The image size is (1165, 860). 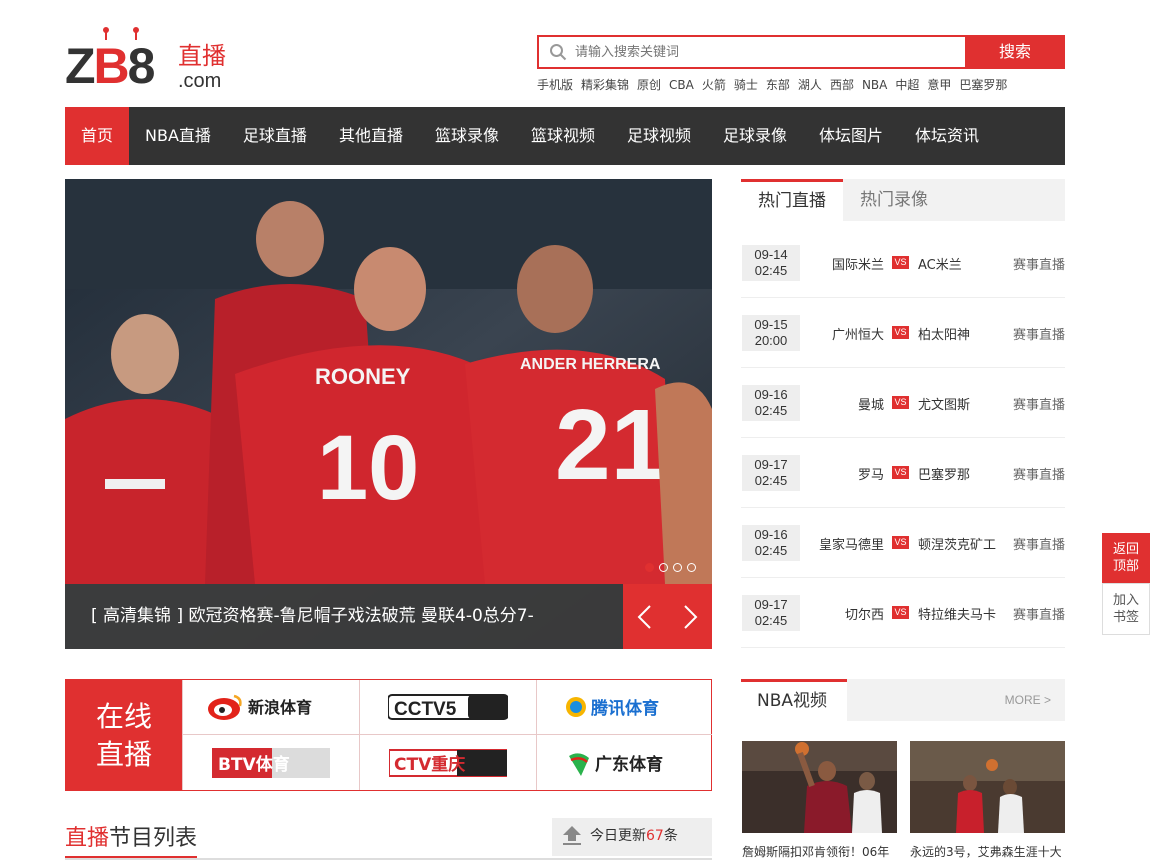 I want to click on svg-text: 10, so click(x=368, y=468).